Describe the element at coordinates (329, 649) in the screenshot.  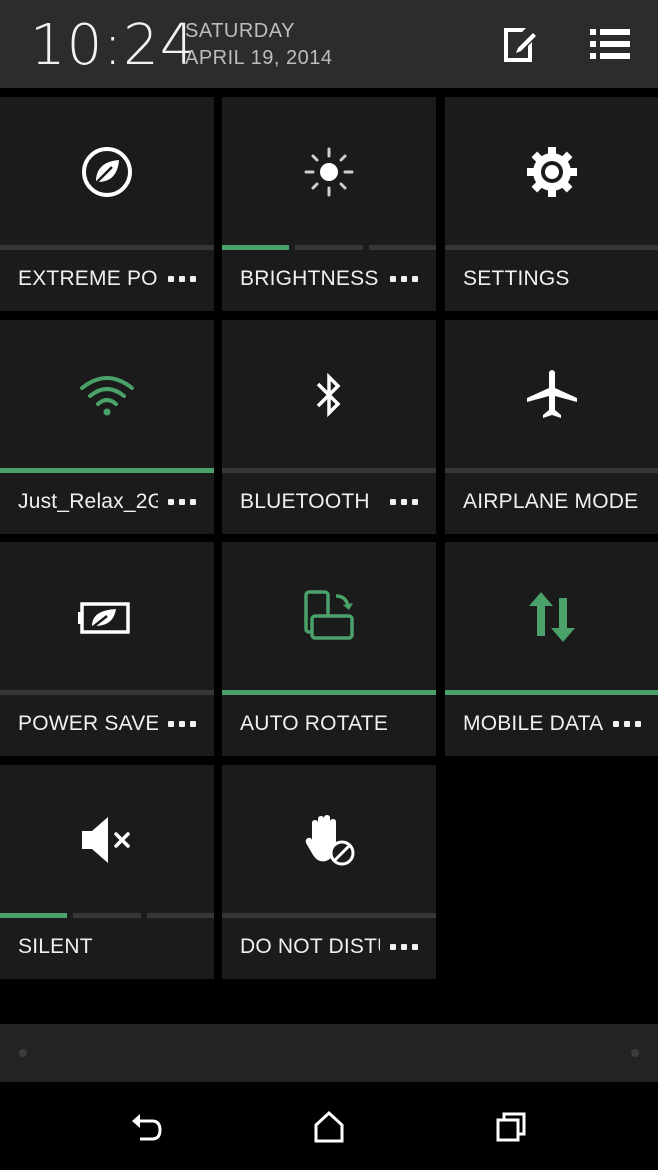
I see `tile-auto-rotate: AUTO ROTATE` at that location.